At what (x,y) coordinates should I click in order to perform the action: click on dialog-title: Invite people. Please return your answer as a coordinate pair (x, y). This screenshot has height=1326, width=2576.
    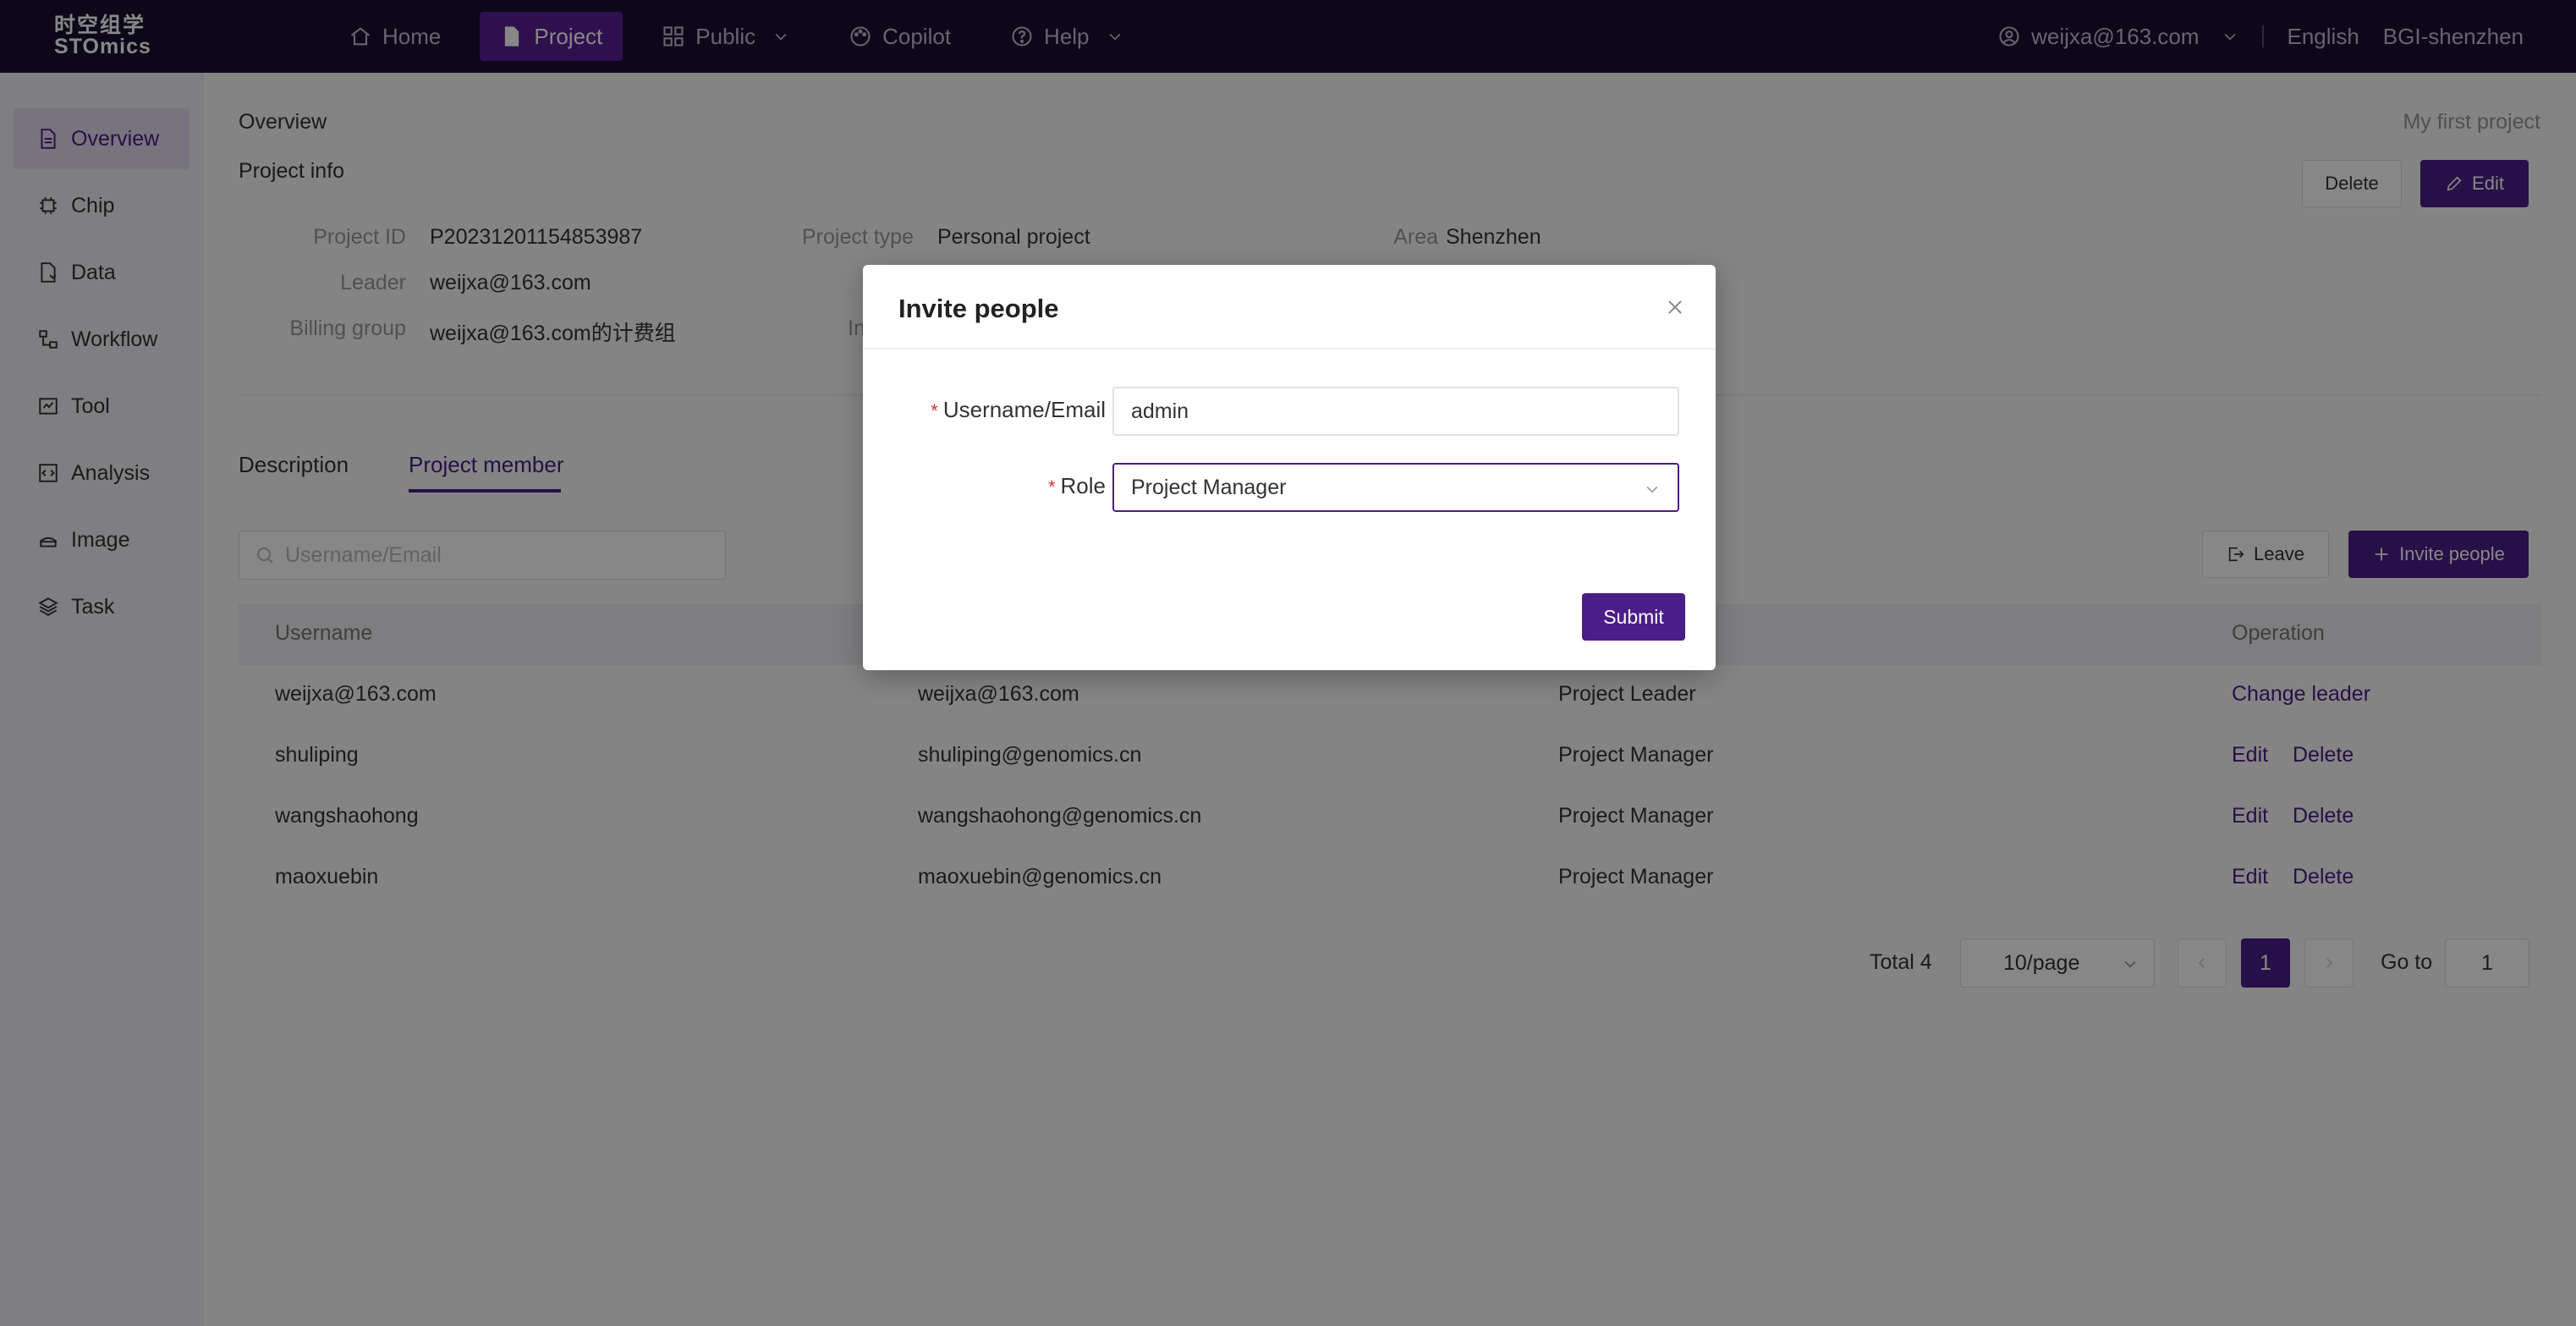
    Looking at the image, I should click on (979, 308).